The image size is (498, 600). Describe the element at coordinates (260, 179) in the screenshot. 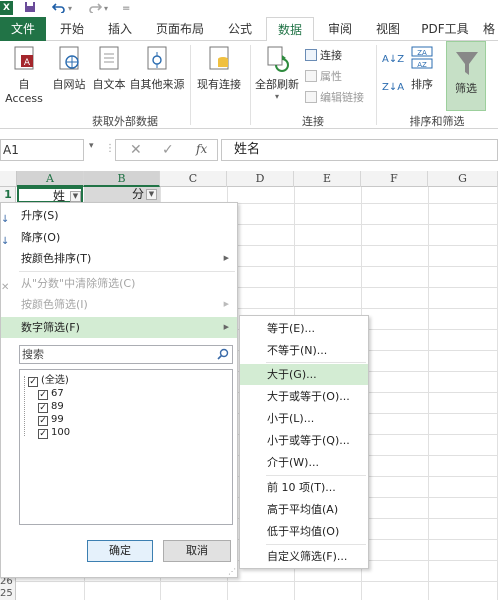

I see `column-header-d: D` at that location.